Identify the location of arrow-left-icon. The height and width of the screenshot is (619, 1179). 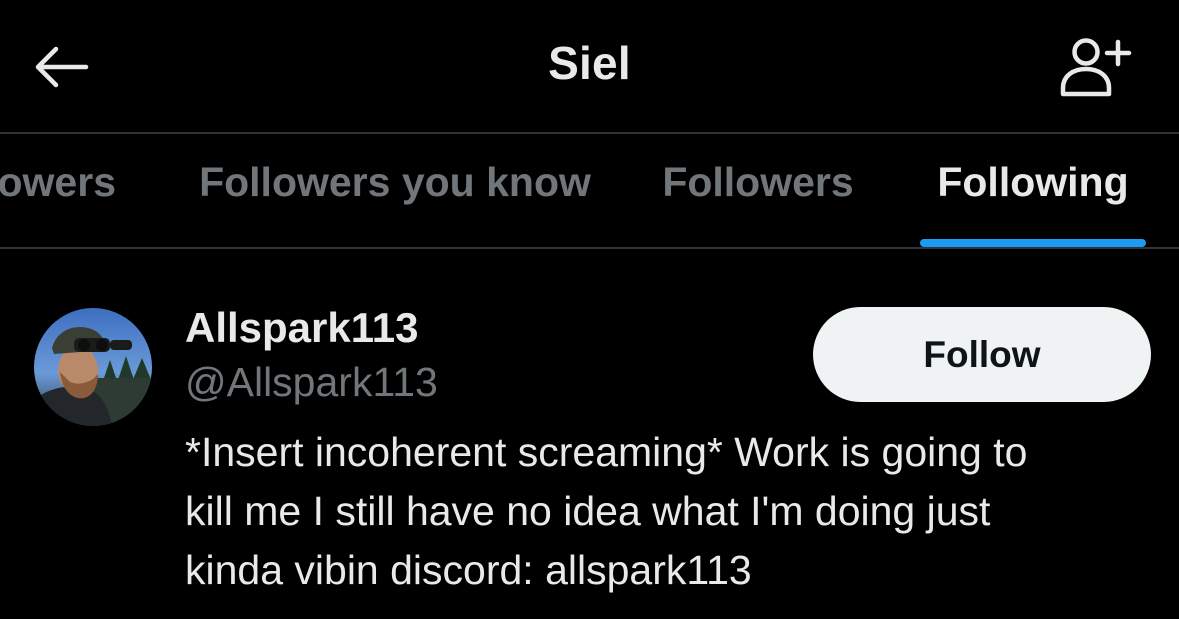
(62, 67).